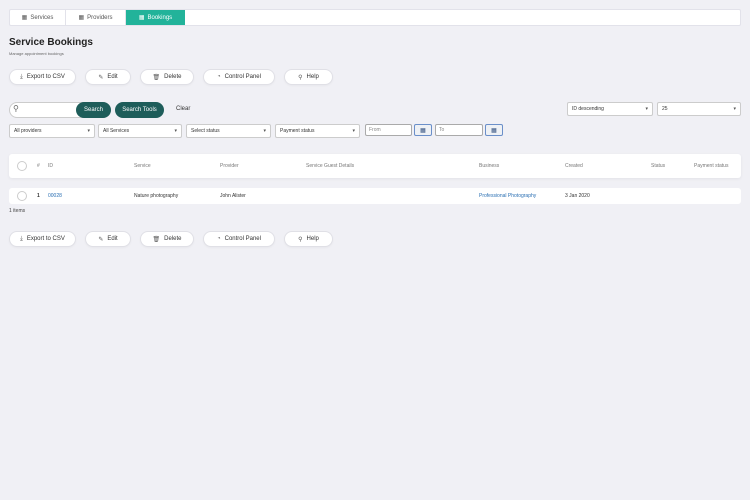  Describe the element at coordinates (229, 166) in the screenshot. I see `col-header-provider: Provider` at that location.